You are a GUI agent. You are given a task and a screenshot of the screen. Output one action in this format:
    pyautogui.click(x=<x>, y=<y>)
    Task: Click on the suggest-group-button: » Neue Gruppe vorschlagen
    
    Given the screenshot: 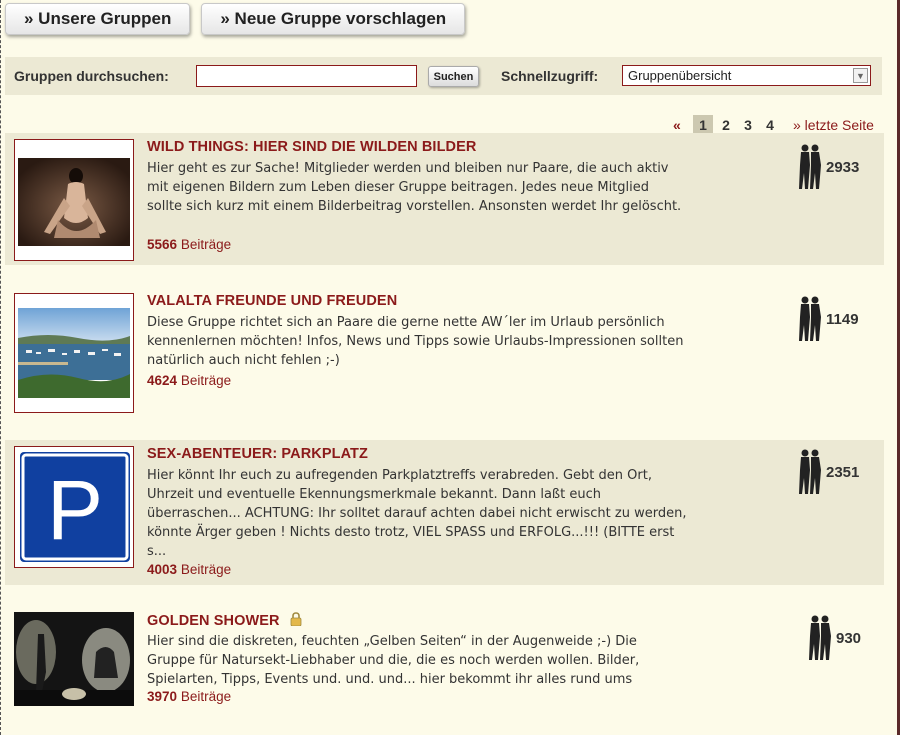 What is the action you would take?
    pyautogui.click(x=333, y=19)
    